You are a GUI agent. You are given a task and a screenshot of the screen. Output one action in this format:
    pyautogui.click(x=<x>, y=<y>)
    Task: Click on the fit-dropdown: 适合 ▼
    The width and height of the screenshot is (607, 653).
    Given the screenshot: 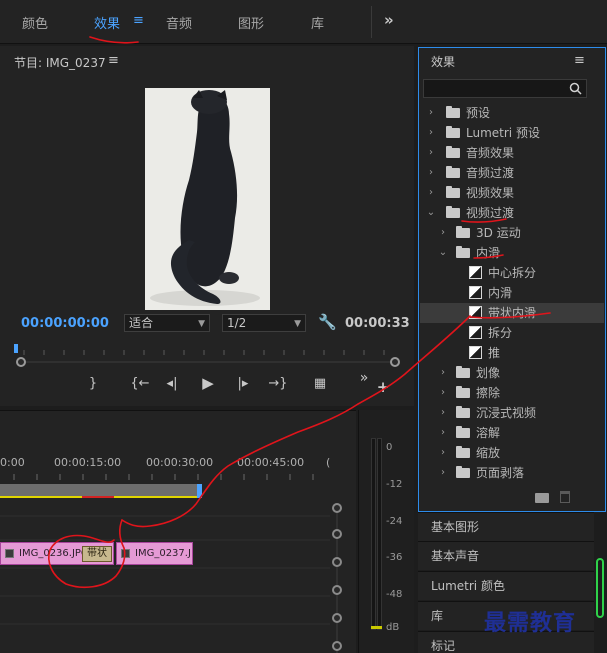 What is the action you would take?
    pyautogui.click(x=167, y=323)
    